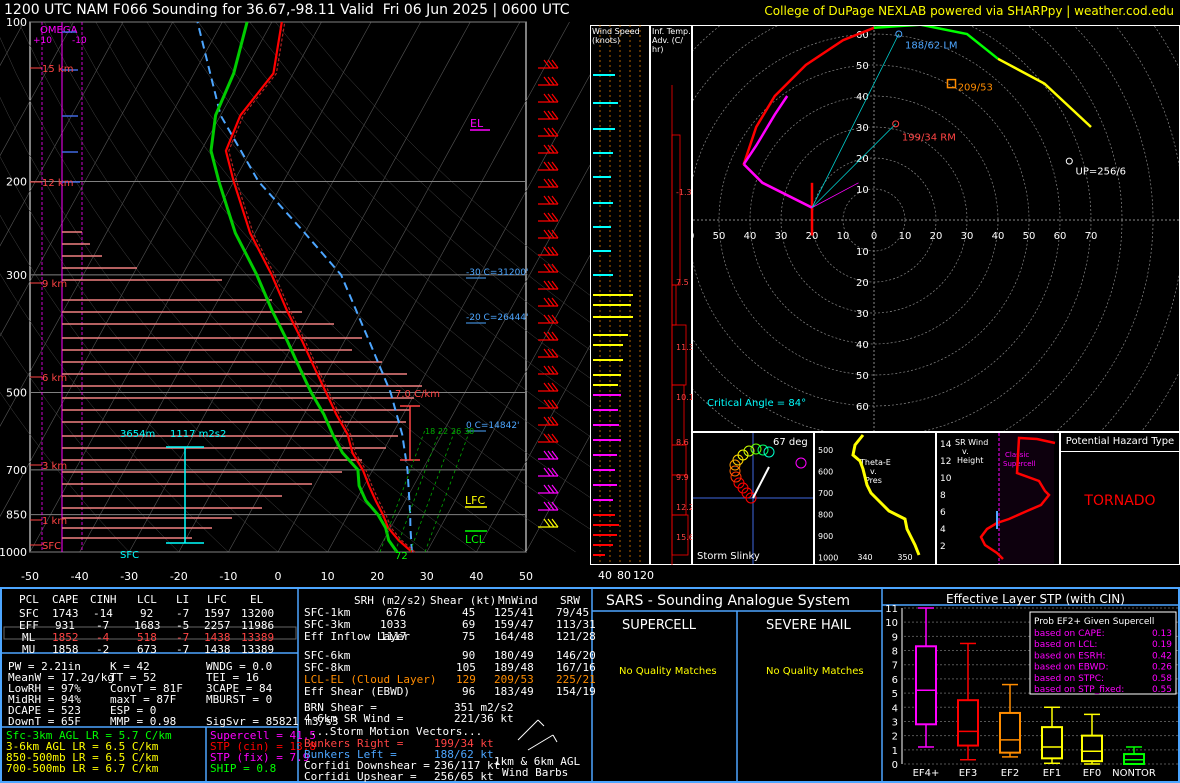 This screenshot has height=783, width=1180. I want to click on parcel-cell: -7, so click(183, 649).